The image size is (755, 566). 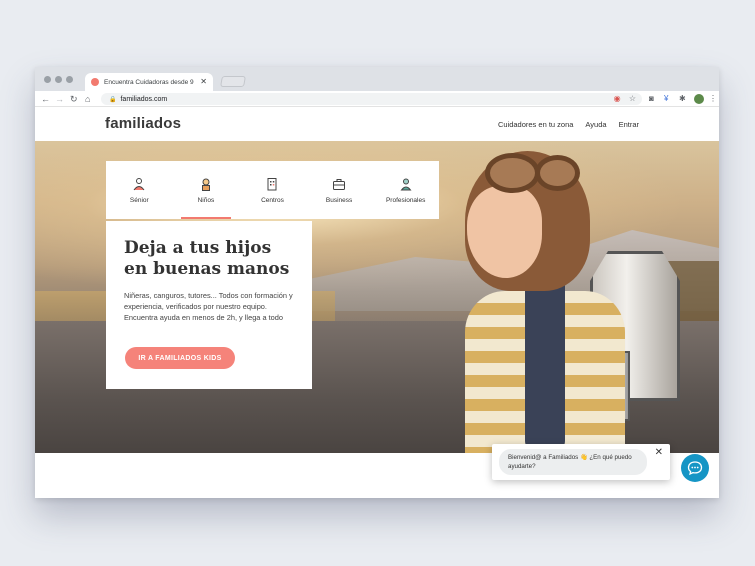 I want to click on site-nav: Cuidadores en tu zona Ayuda Entrar, so click(x=568, y=124).